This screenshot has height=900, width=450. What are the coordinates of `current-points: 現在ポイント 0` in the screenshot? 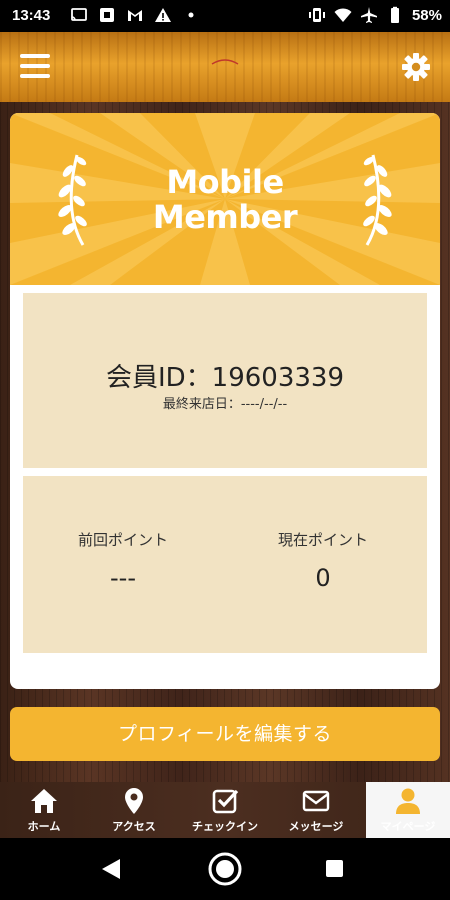 It's located at (323, 560).